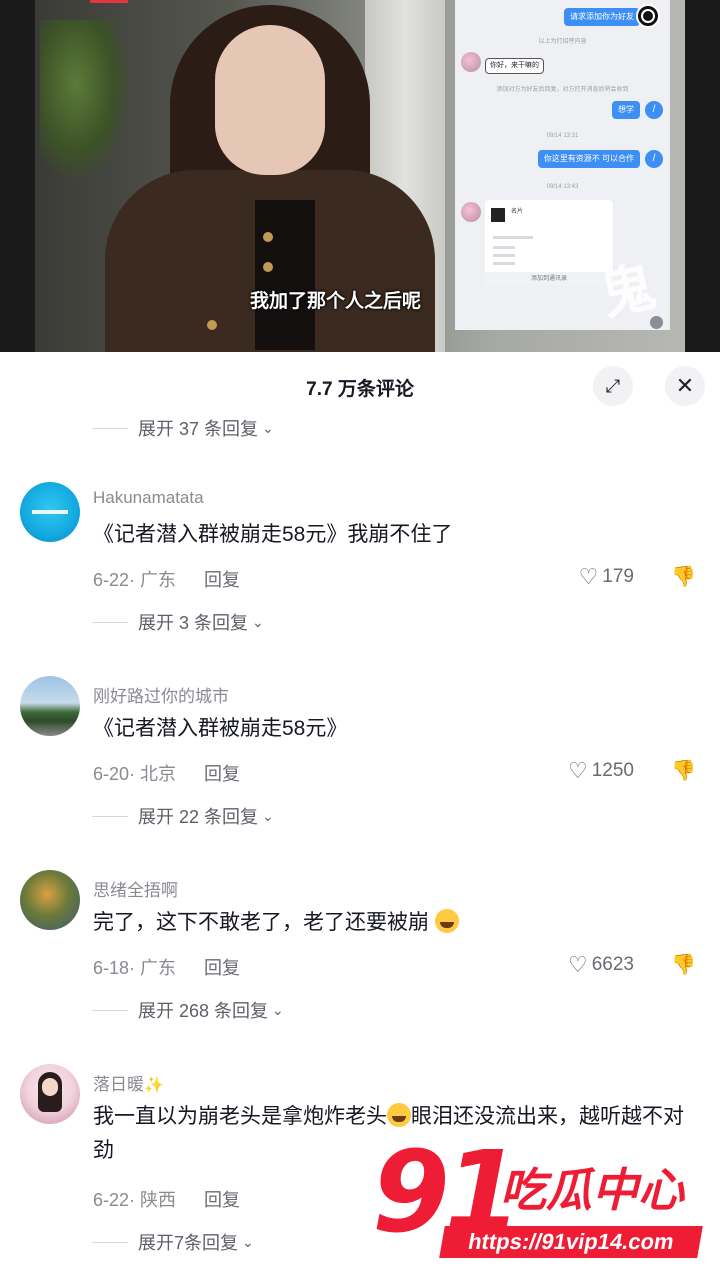  I want to click on comment-username: Hakunamatata, so click(148, 498).